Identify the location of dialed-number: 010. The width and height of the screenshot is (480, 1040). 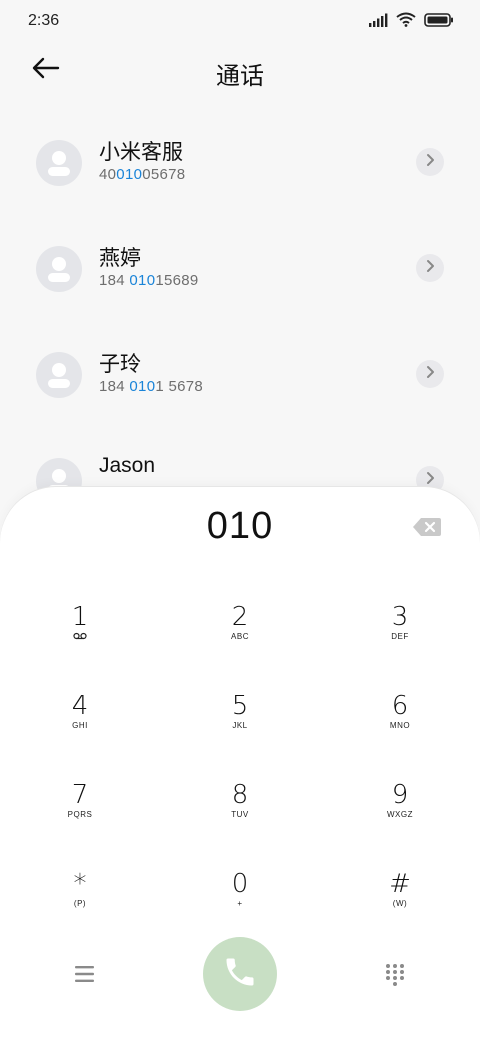
(240, 526).